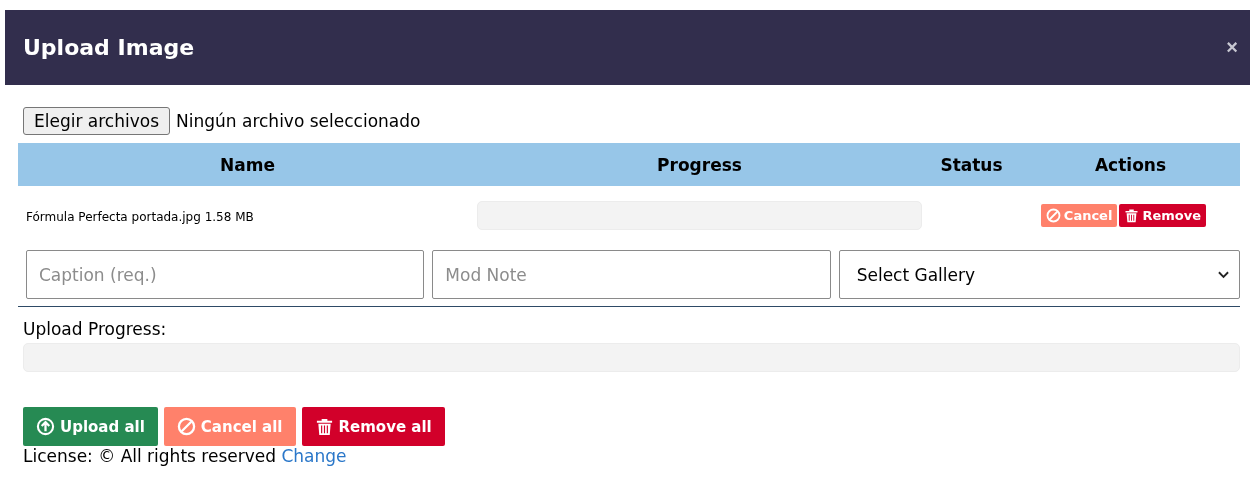 Image resolution: width=1250 pixels, height=477 pixels. What do you see at coordinates (1039, 274) in the screenshot?
I see `gallery-dropdown: Select Gallery` at bounding box center [1039, 274].